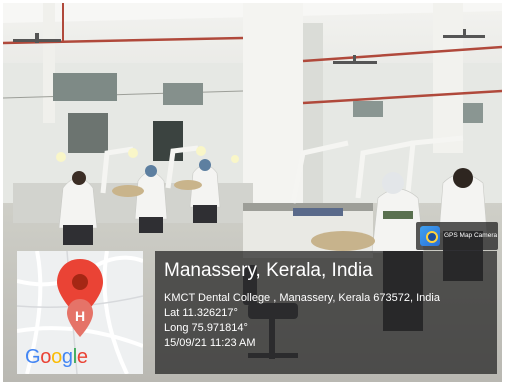  What do you see at coordinates (210, 343) in the screenshot?
I see `timestamp-line: 15/09/21 11:23 AM` at bounding box center [210, 343].